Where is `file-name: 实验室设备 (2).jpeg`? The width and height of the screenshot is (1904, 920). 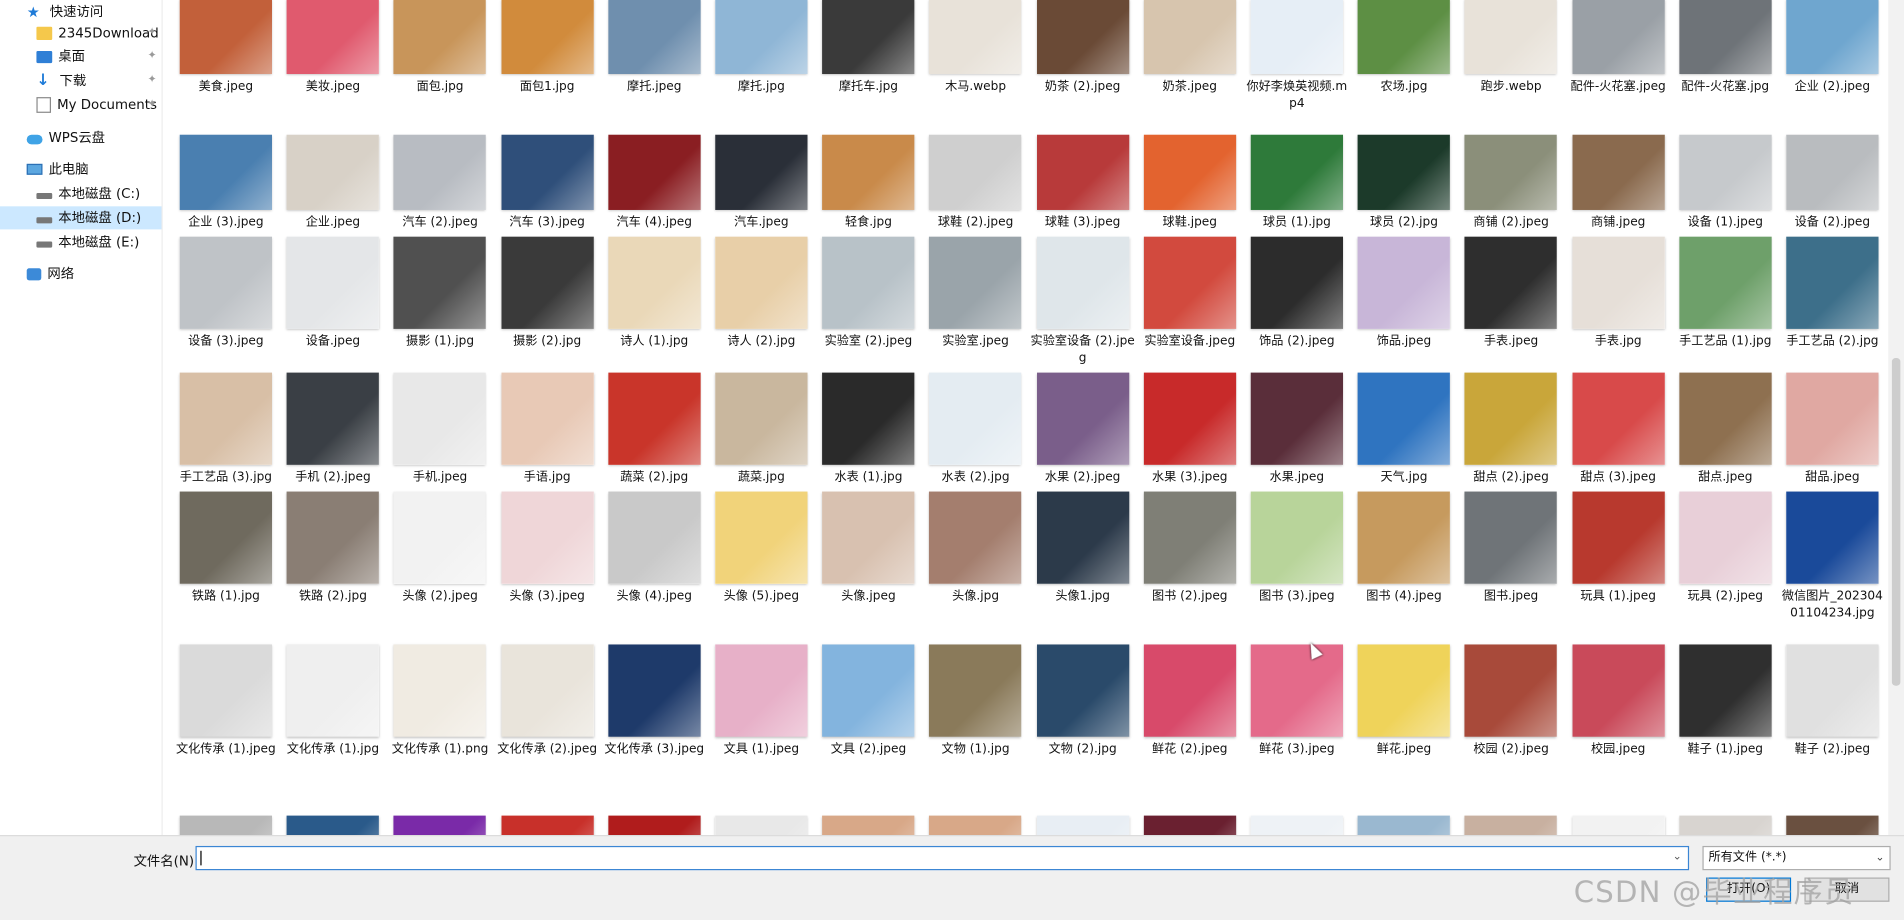 file-name: 实验室设备 (2).jpeg is located at coordinates (1082, 350).